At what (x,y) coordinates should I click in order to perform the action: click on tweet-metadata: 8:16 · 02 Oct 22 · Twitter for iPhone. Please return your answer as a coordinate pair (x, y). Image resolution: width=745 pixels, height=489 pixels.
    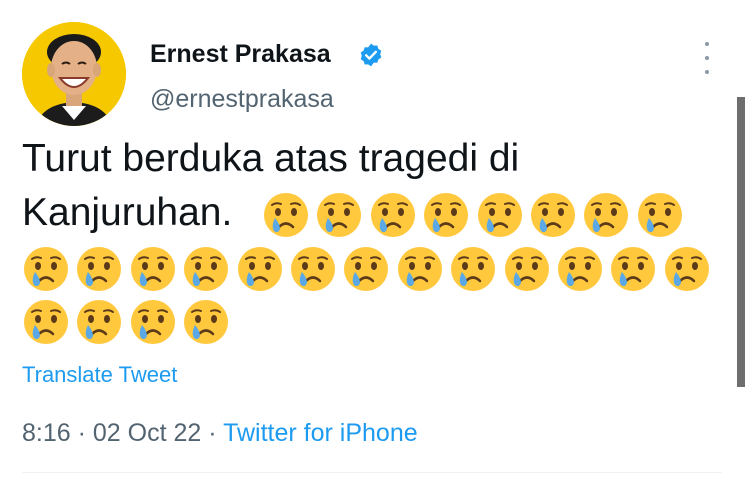
    Looking at the image, I should click on (220, 433).